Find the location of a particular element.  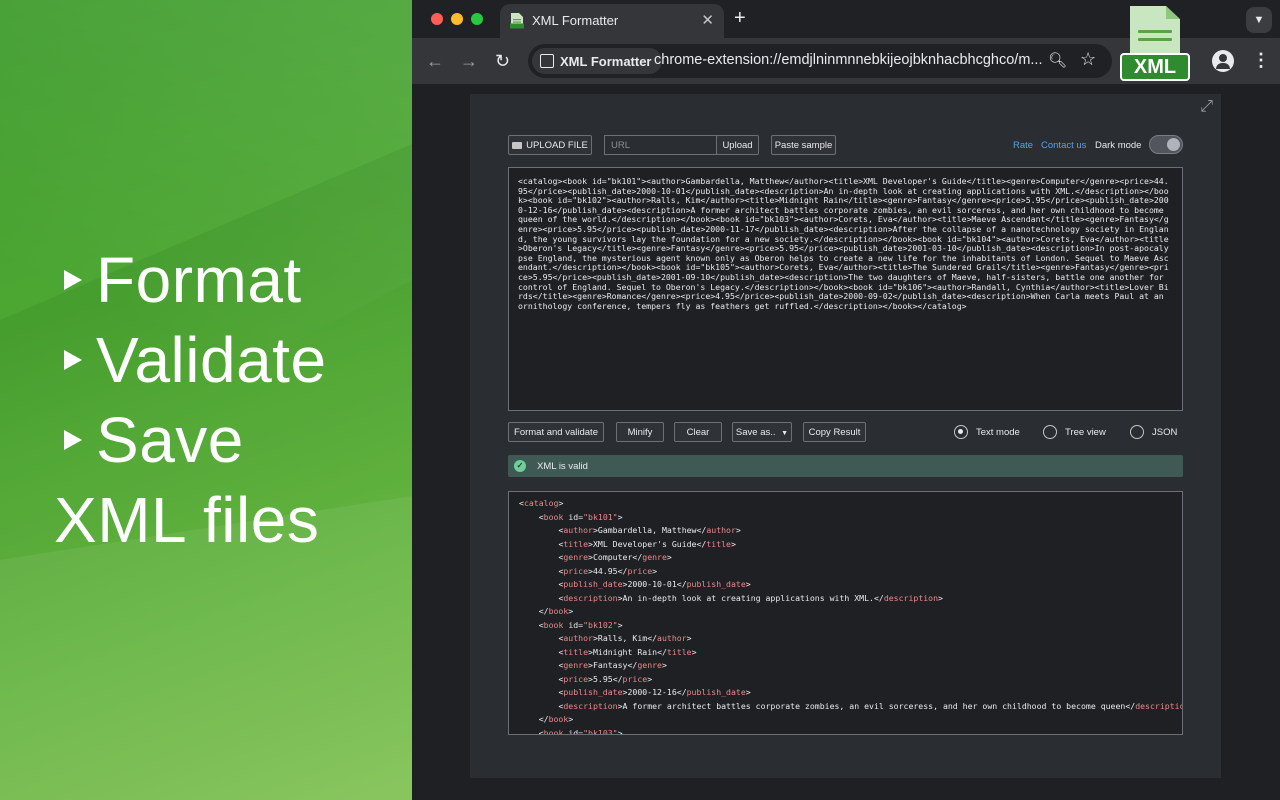

promo-text: Validate is located at coordinates (211, 360).